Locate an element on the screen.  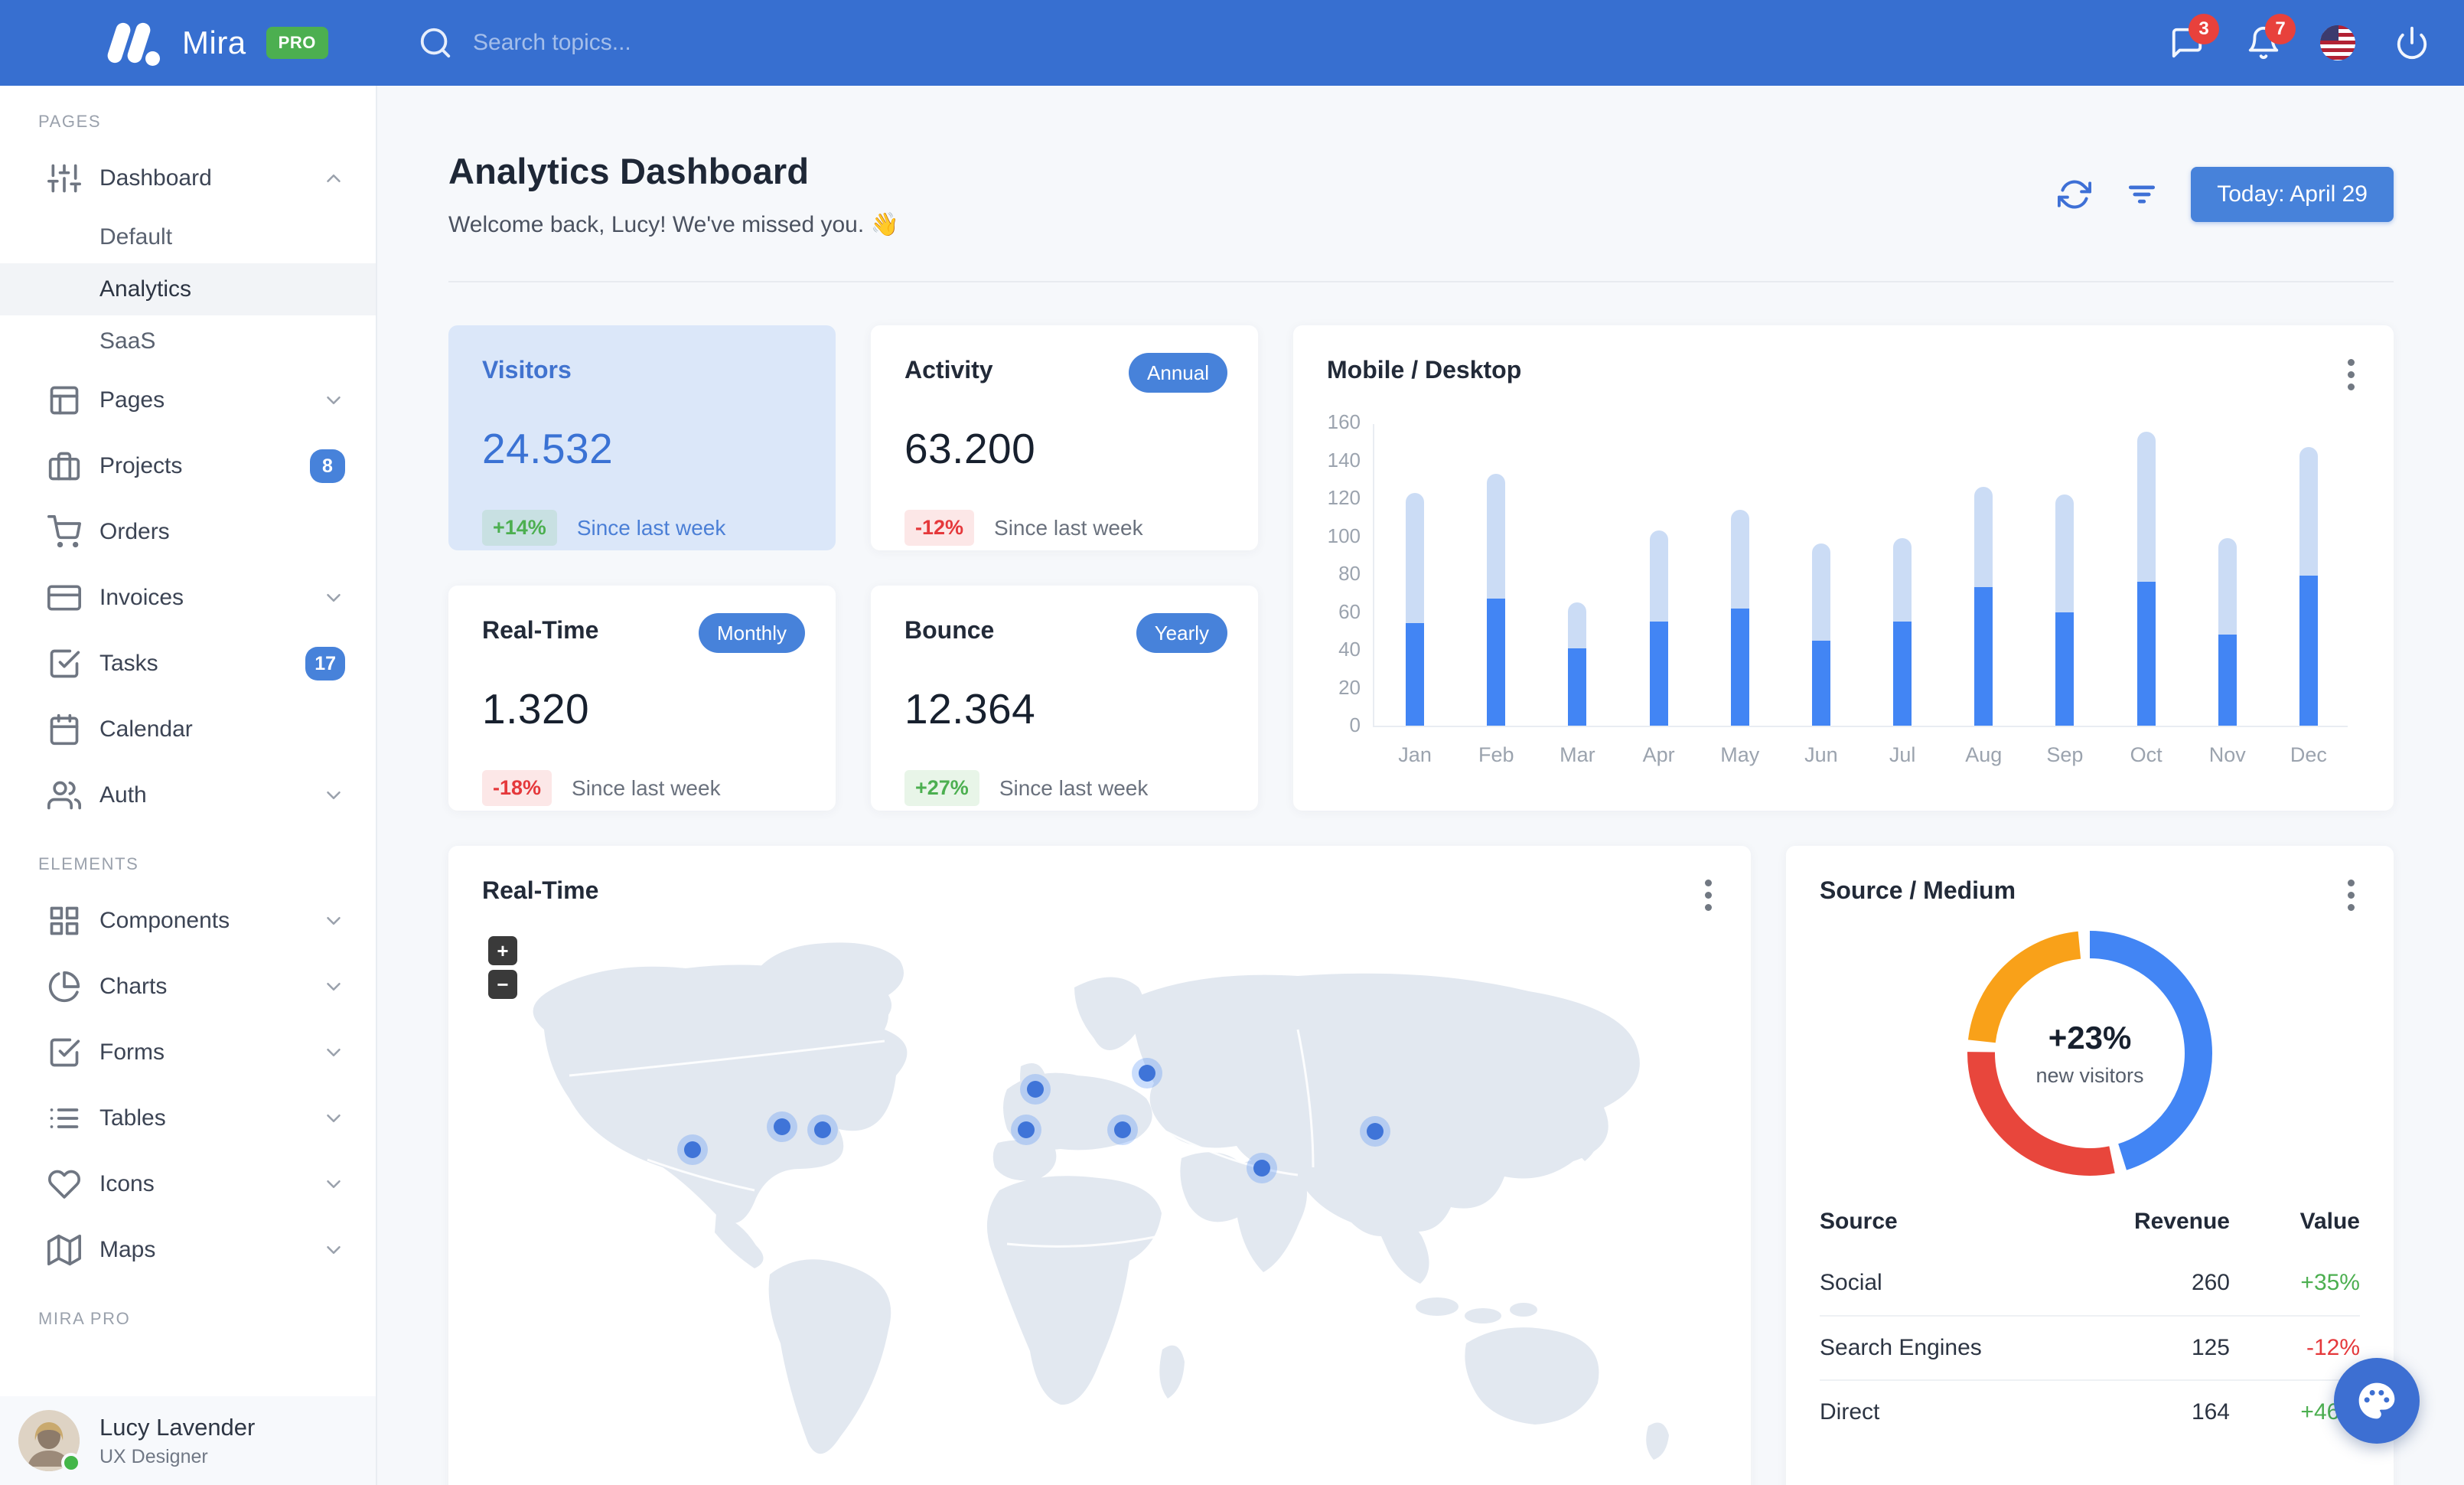
sidebar-count-badge: 8 is located at coordinates (327, 466).